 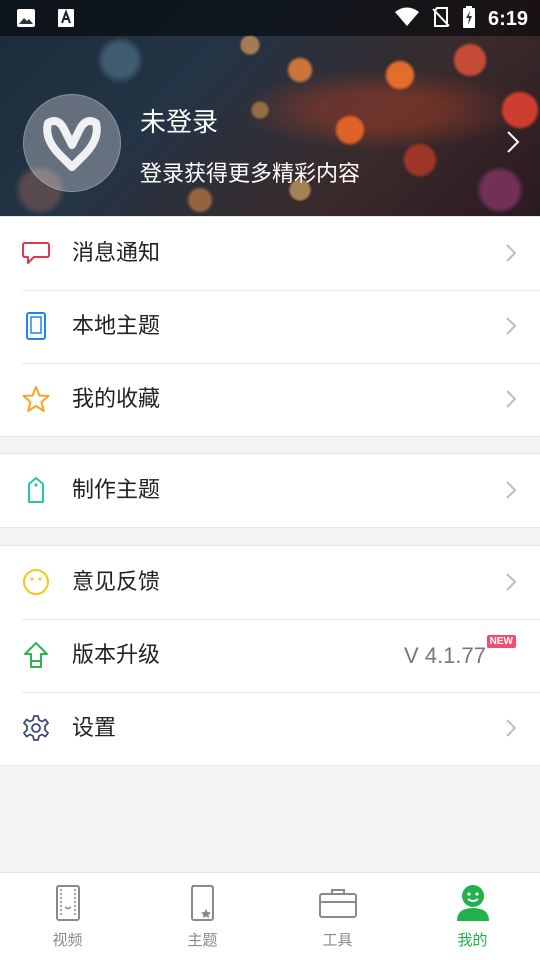 I want to click on image-icon, so click(x=26, y=18).